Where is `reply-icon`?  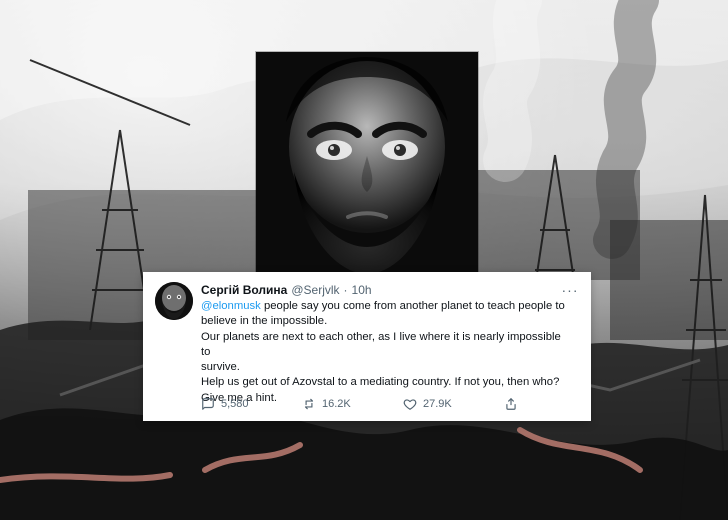
reply-icon is located at coordinates (208, 404).